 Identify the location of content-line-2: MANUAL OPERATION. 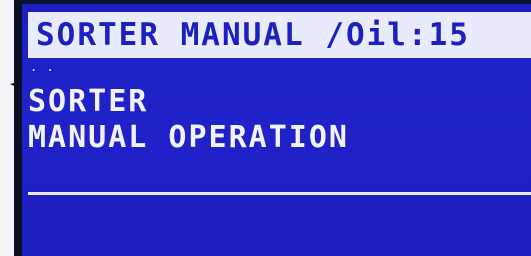
(188, 137).